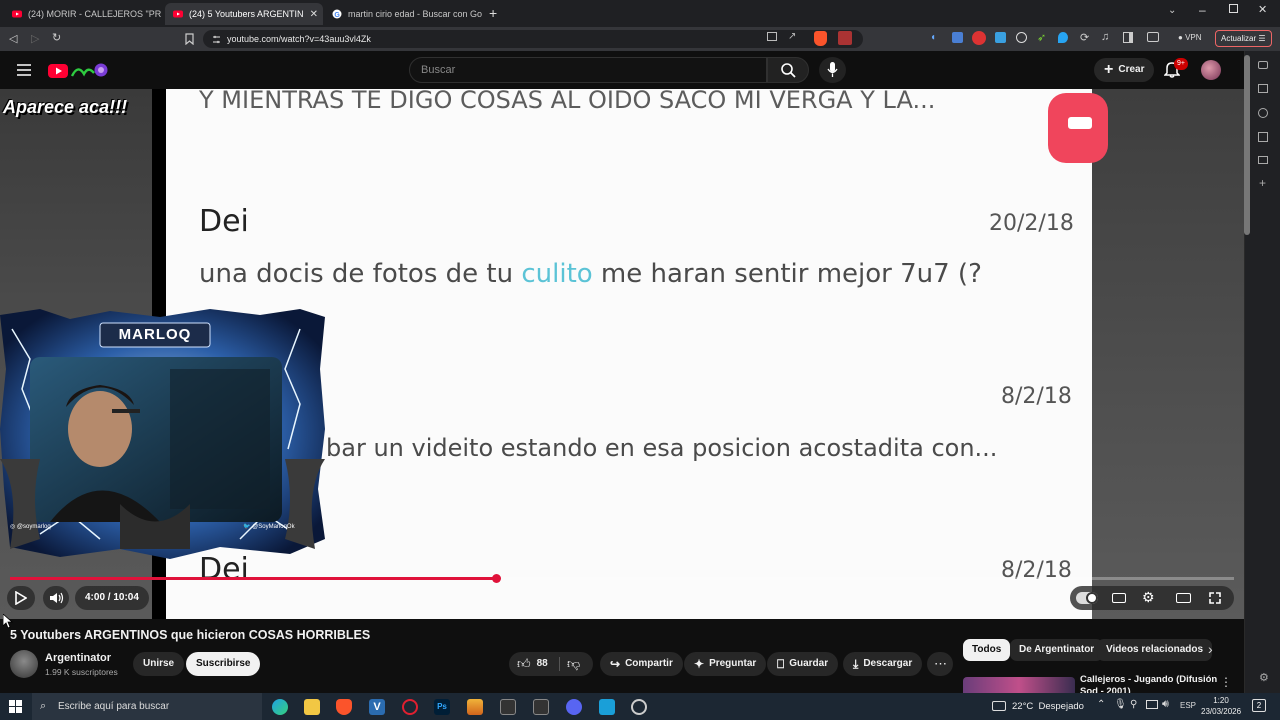  I want to click on side-panel-history-icon, so click(1263, 113).